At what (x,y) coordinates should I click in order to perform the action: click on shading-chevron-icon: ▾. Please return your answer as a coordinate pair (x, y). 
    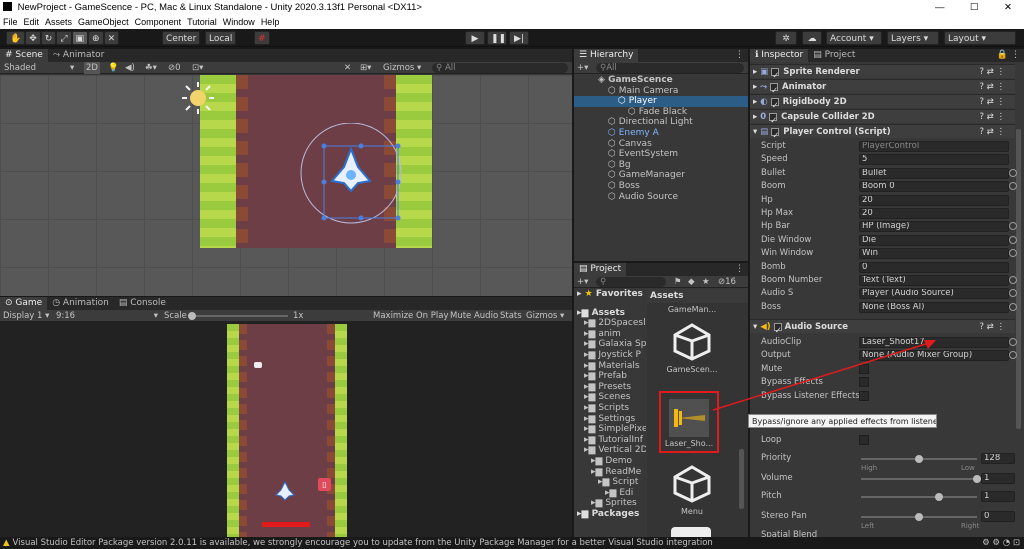
    Looking at the image, I should click on (72, 68).